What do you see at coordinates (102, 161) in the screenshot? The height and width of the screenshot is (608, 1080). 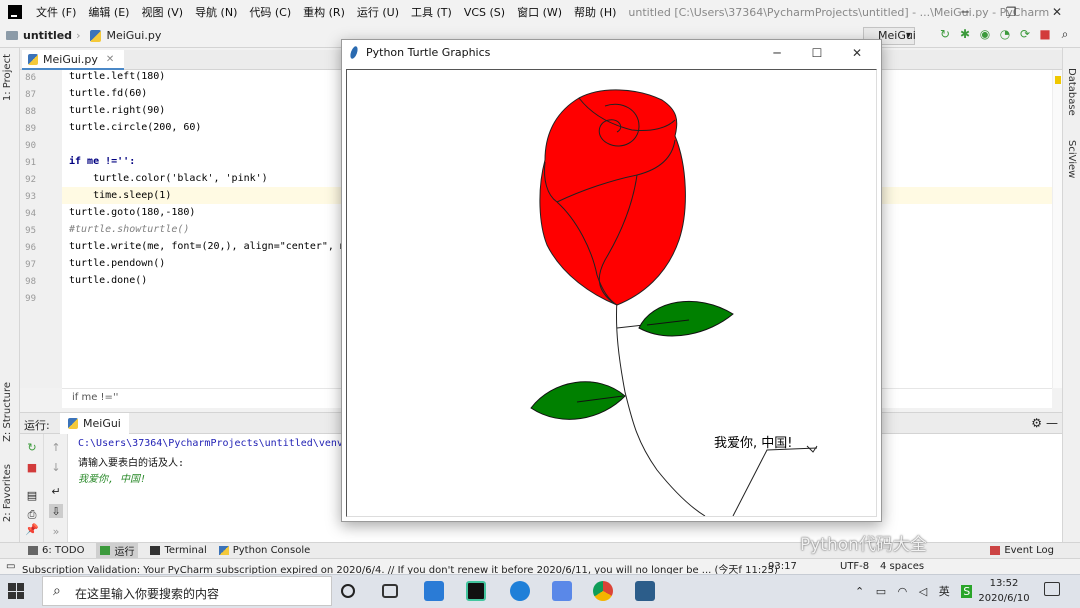 I see `code-line: if me !='':` at bounding box center [102, 161].